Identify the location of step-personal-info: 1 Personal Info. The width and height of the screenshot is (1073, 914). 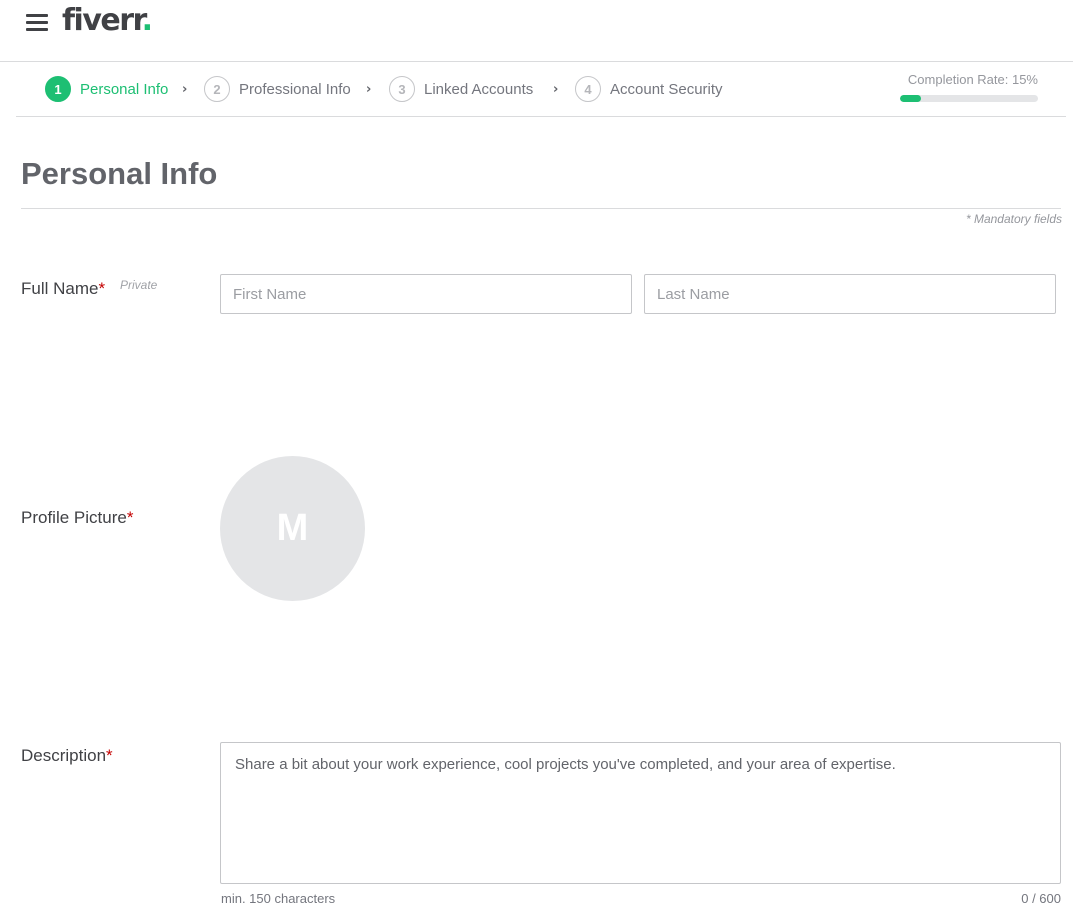
(106, 89).